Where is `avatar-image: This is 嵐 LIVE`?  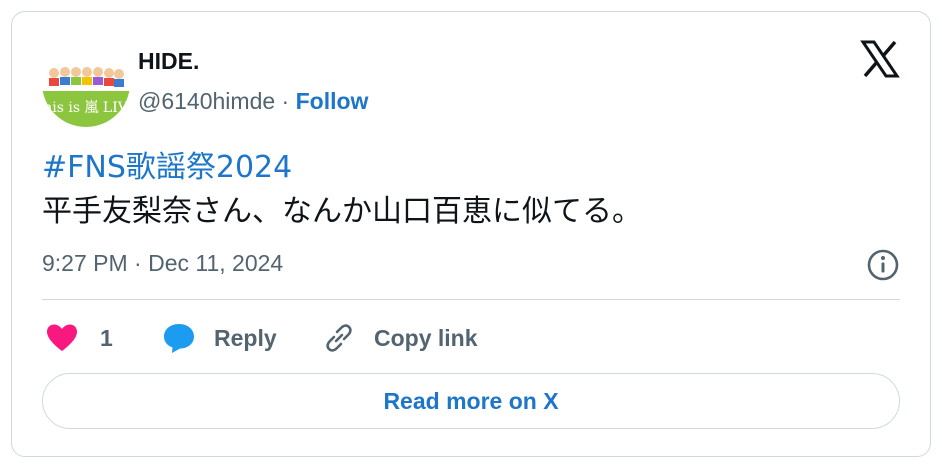 avatar-image: This is 嵐 LIVE is located at coordinates (86, 83).